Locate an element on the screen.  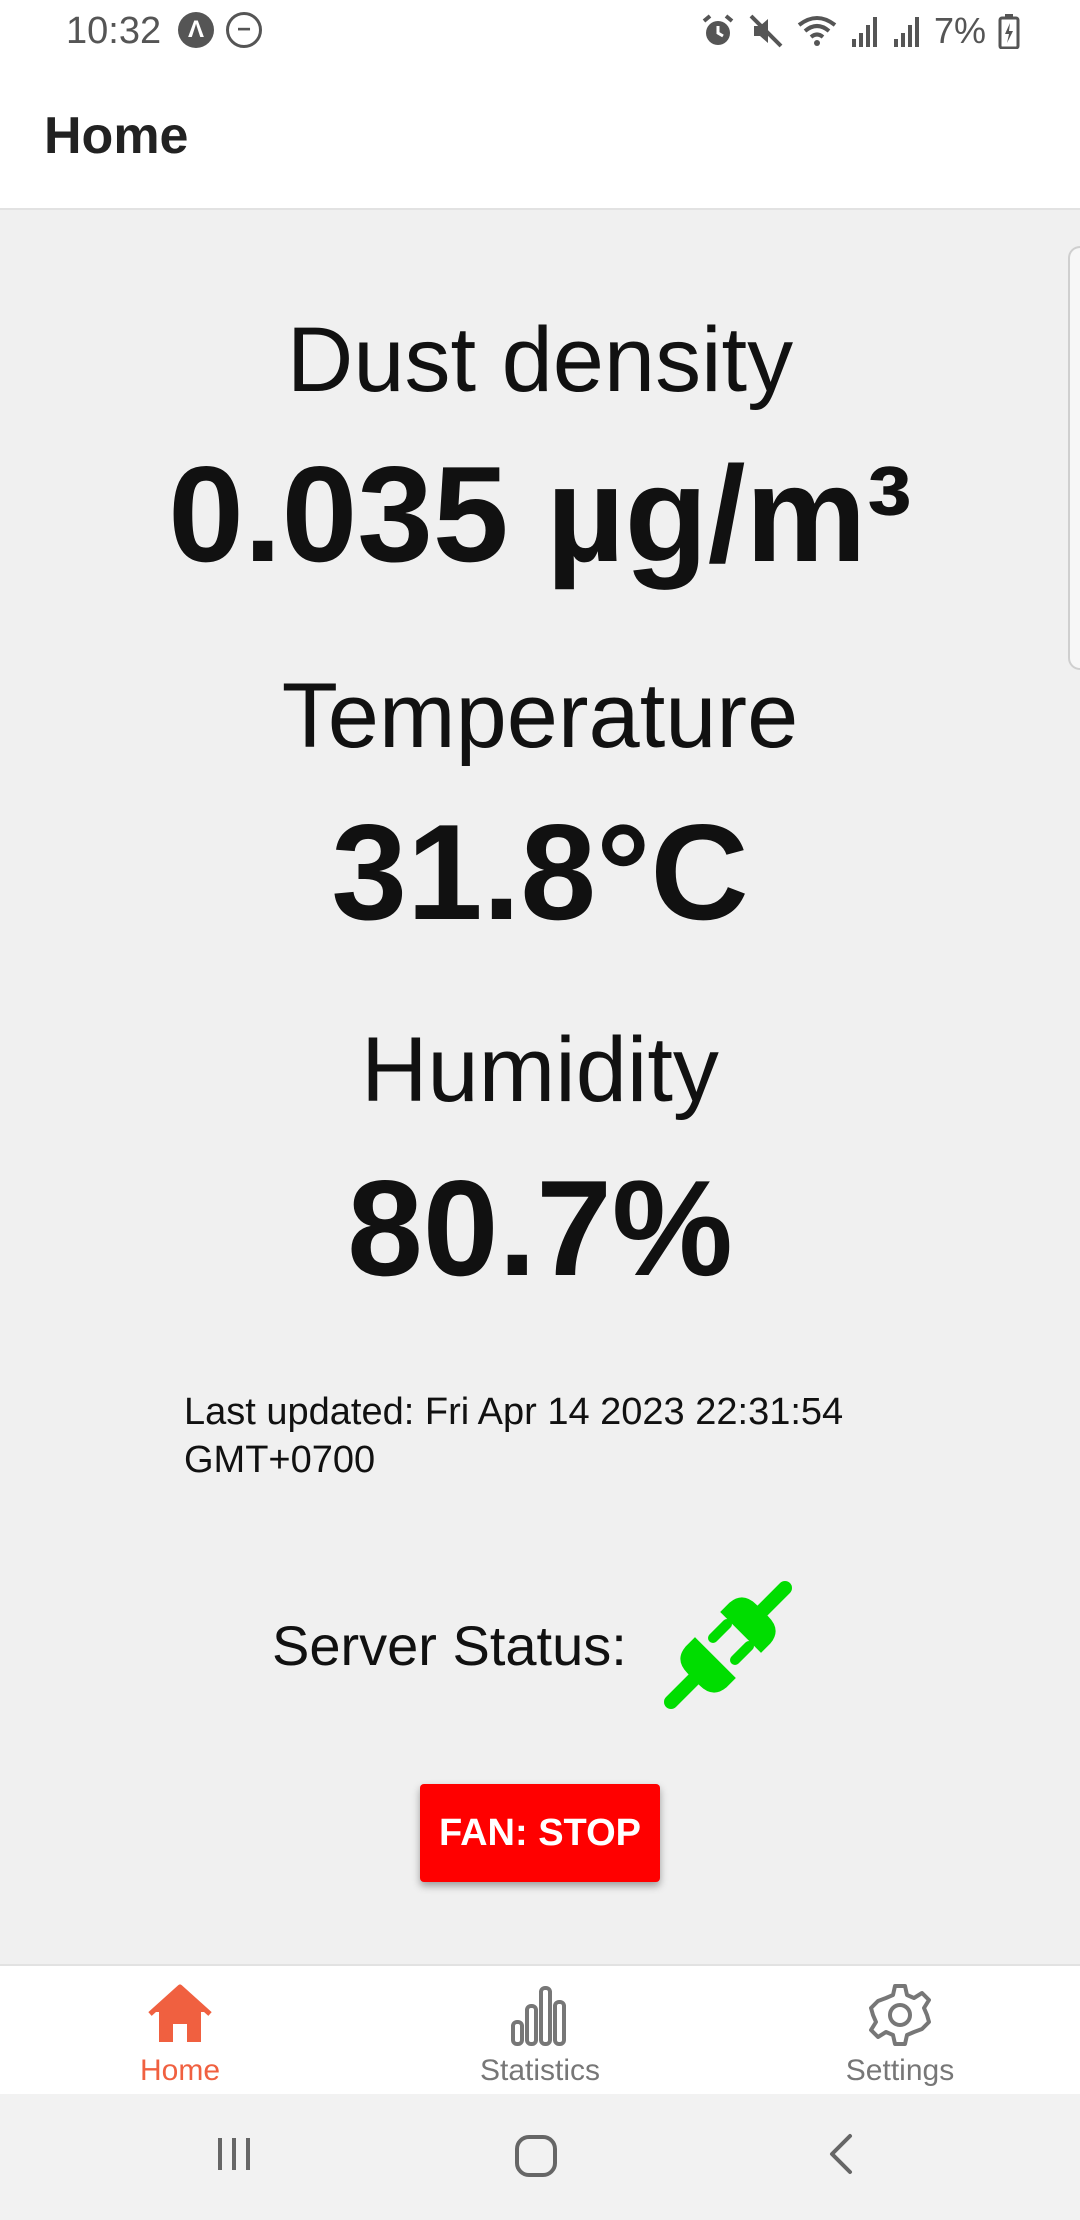
app-bar: Home is located at coordinates (540, 137).